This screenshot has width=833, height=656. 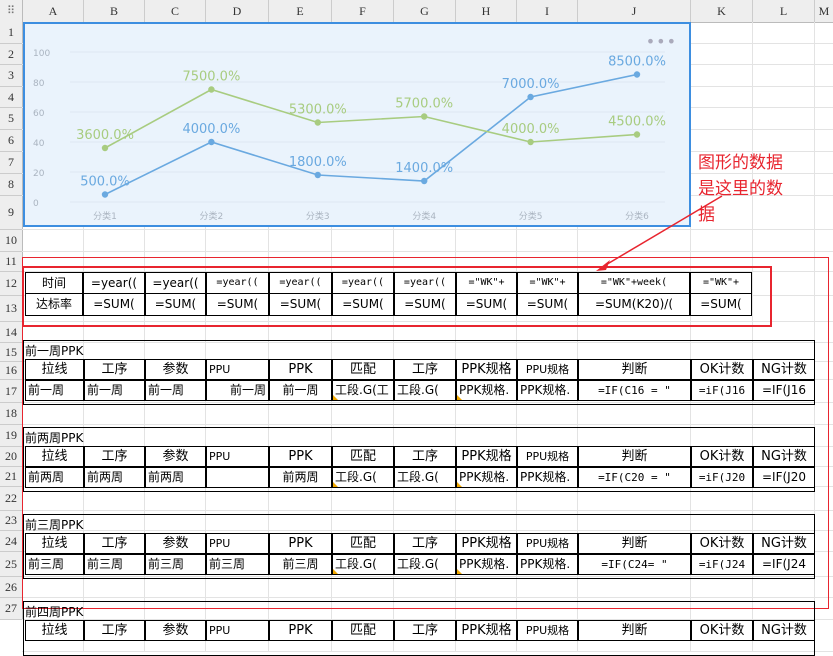 What do you see at coordinates (11, 241) in the screenshot?
I see `row-header-10: 10` at bounding box center [11, 241].